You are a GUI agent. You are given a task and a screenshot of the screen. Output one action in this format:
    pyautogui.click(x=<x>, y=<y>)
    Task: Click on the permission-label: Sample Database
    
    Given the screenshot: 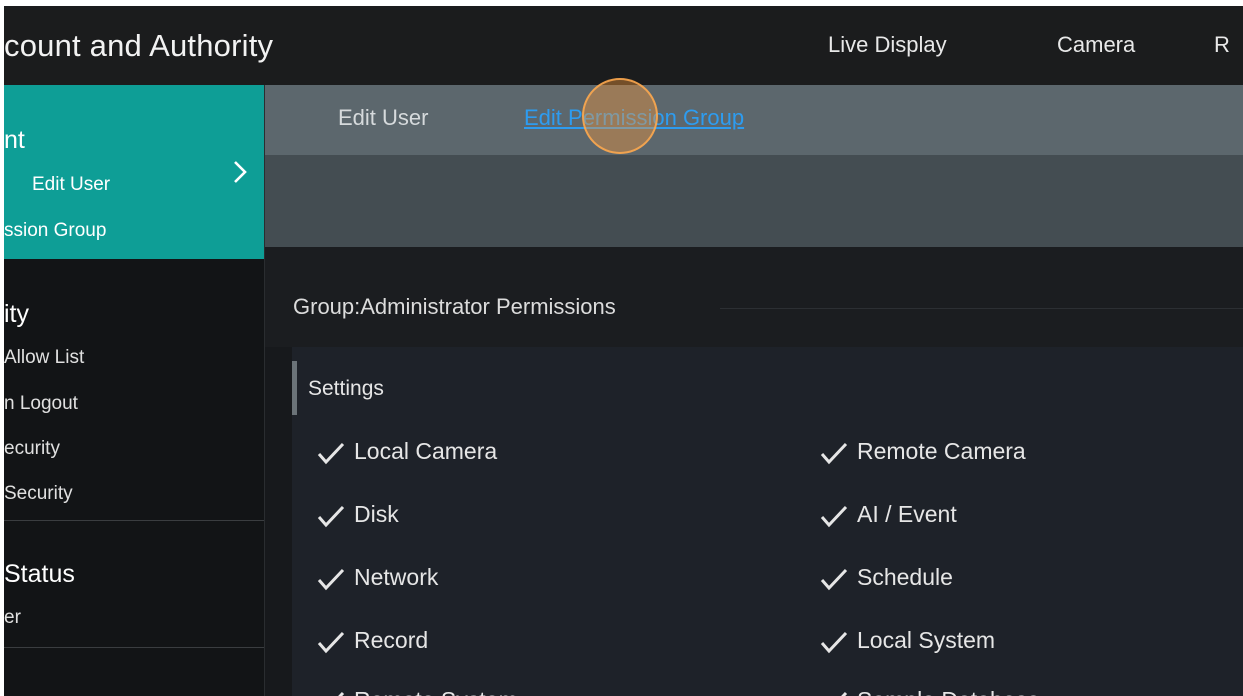 What is the action you would take?
    pyautogui.click(x=948, y=691)
    